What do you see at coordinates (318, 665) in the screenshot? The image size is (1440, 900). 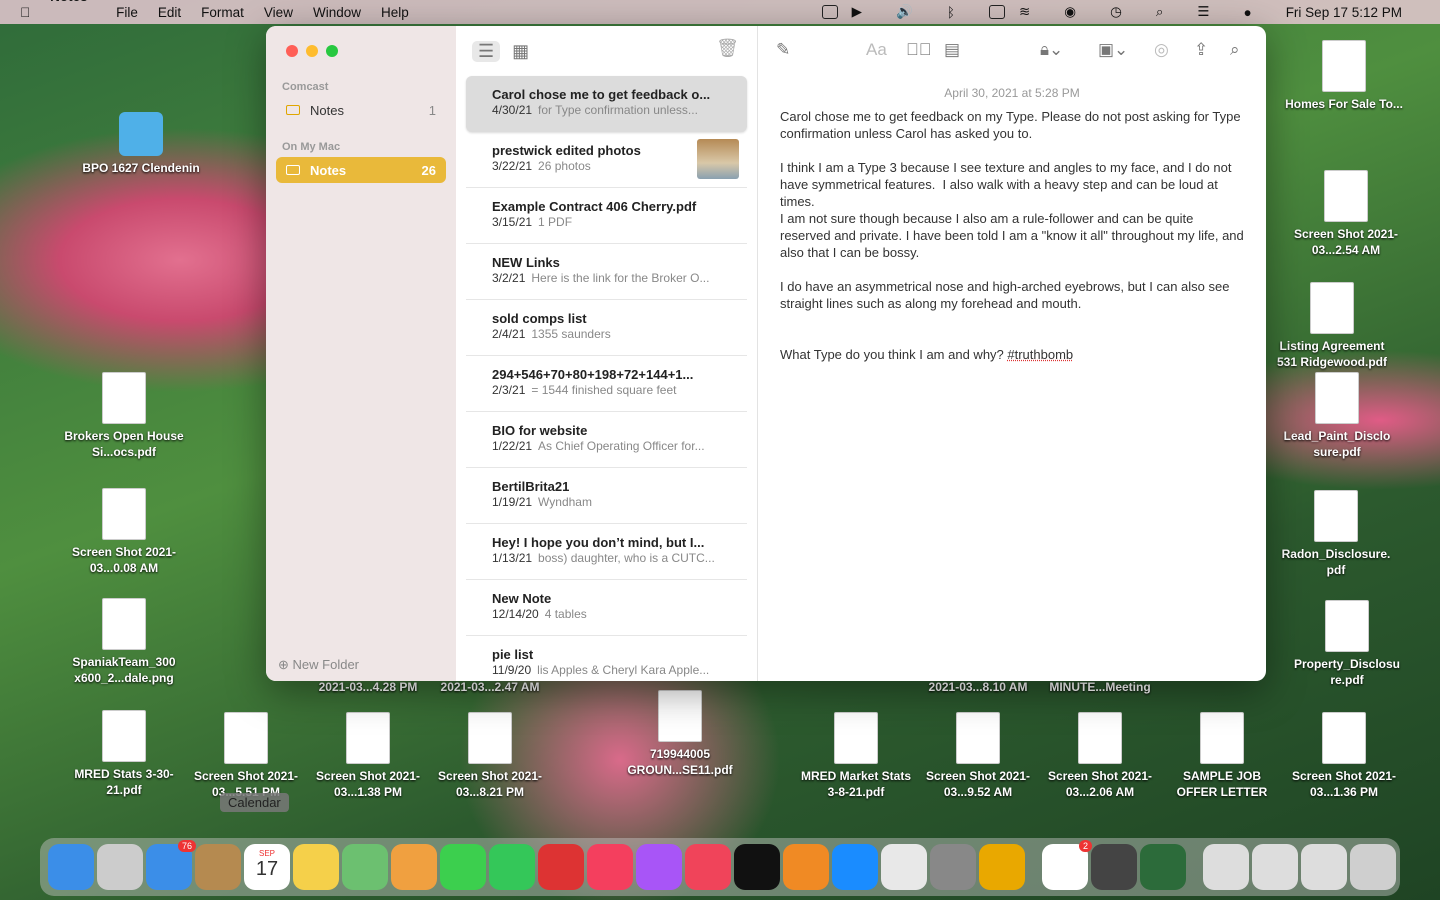 I see `new-folder-button: ⊕ New Folder` at bounding box center [318, 665].